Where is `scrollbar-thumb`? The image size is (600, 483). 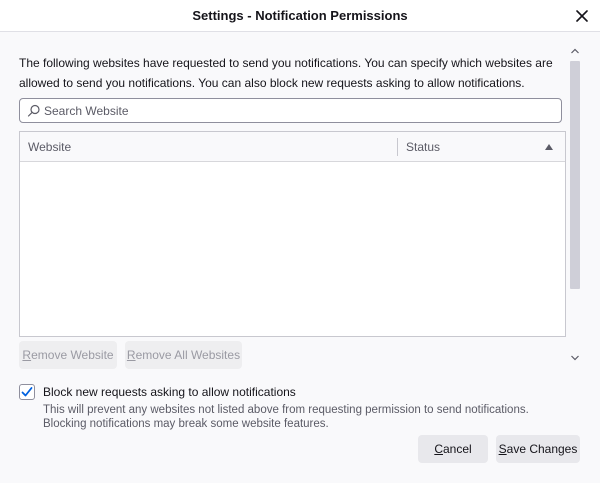 scrollbar-thumb is located at coordinates (575, 175).